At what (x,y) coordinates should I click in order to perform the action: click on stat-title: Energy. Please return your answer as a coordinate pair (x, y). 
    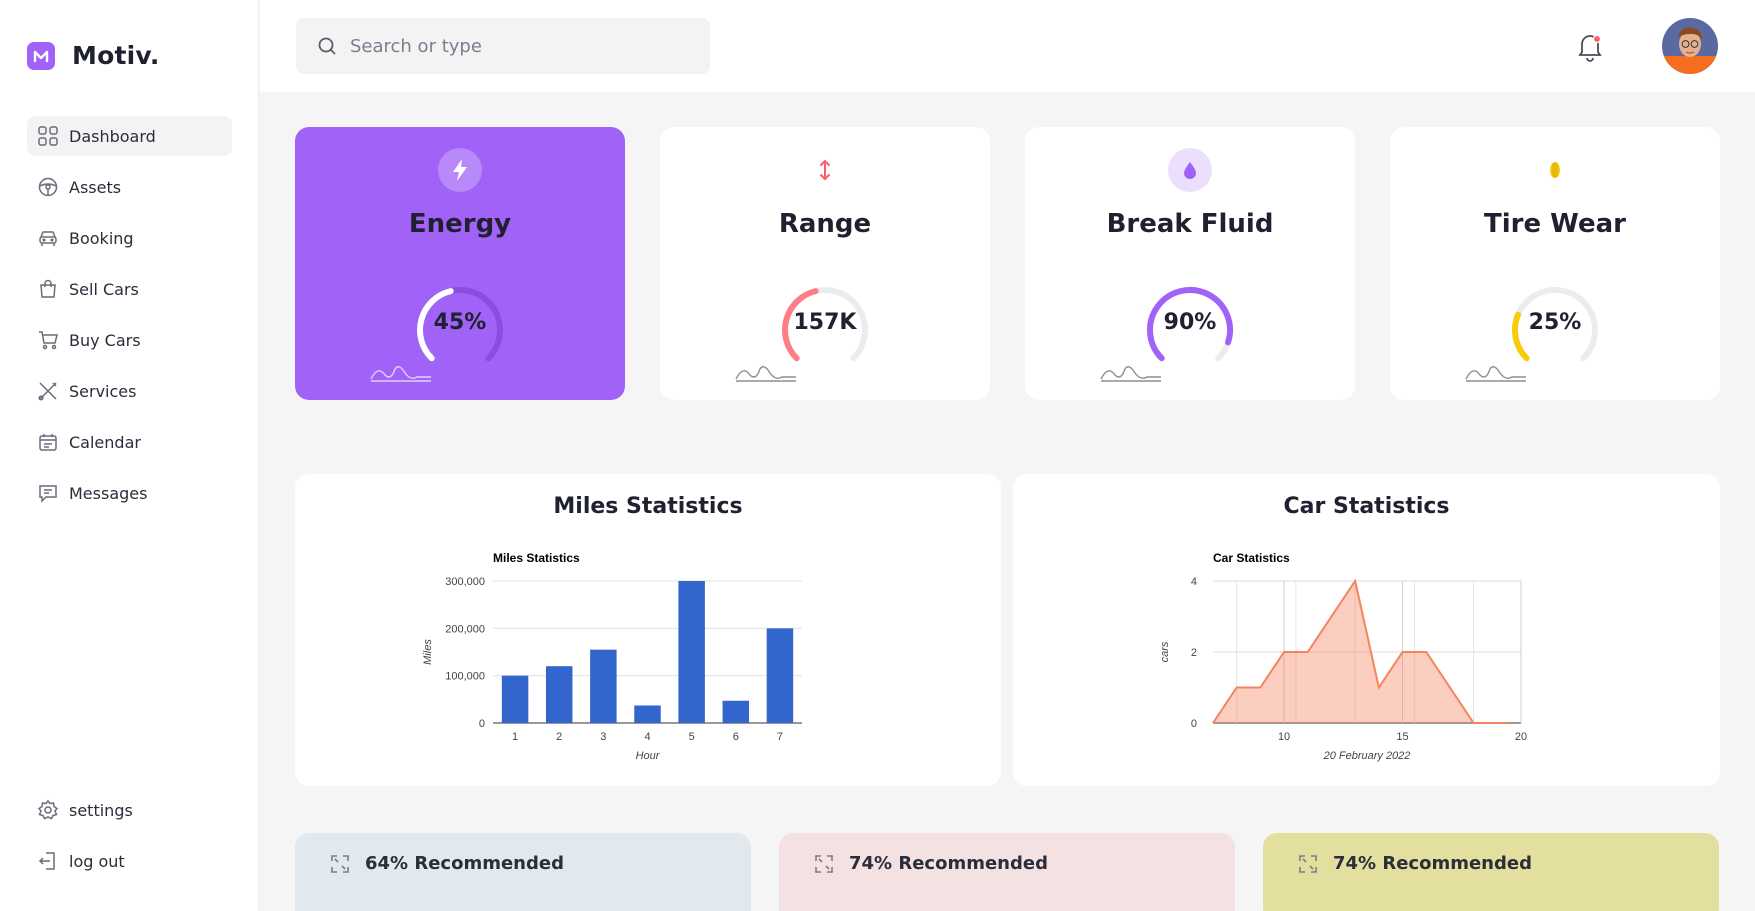
    Looking at the image, I should click on (460, 224).